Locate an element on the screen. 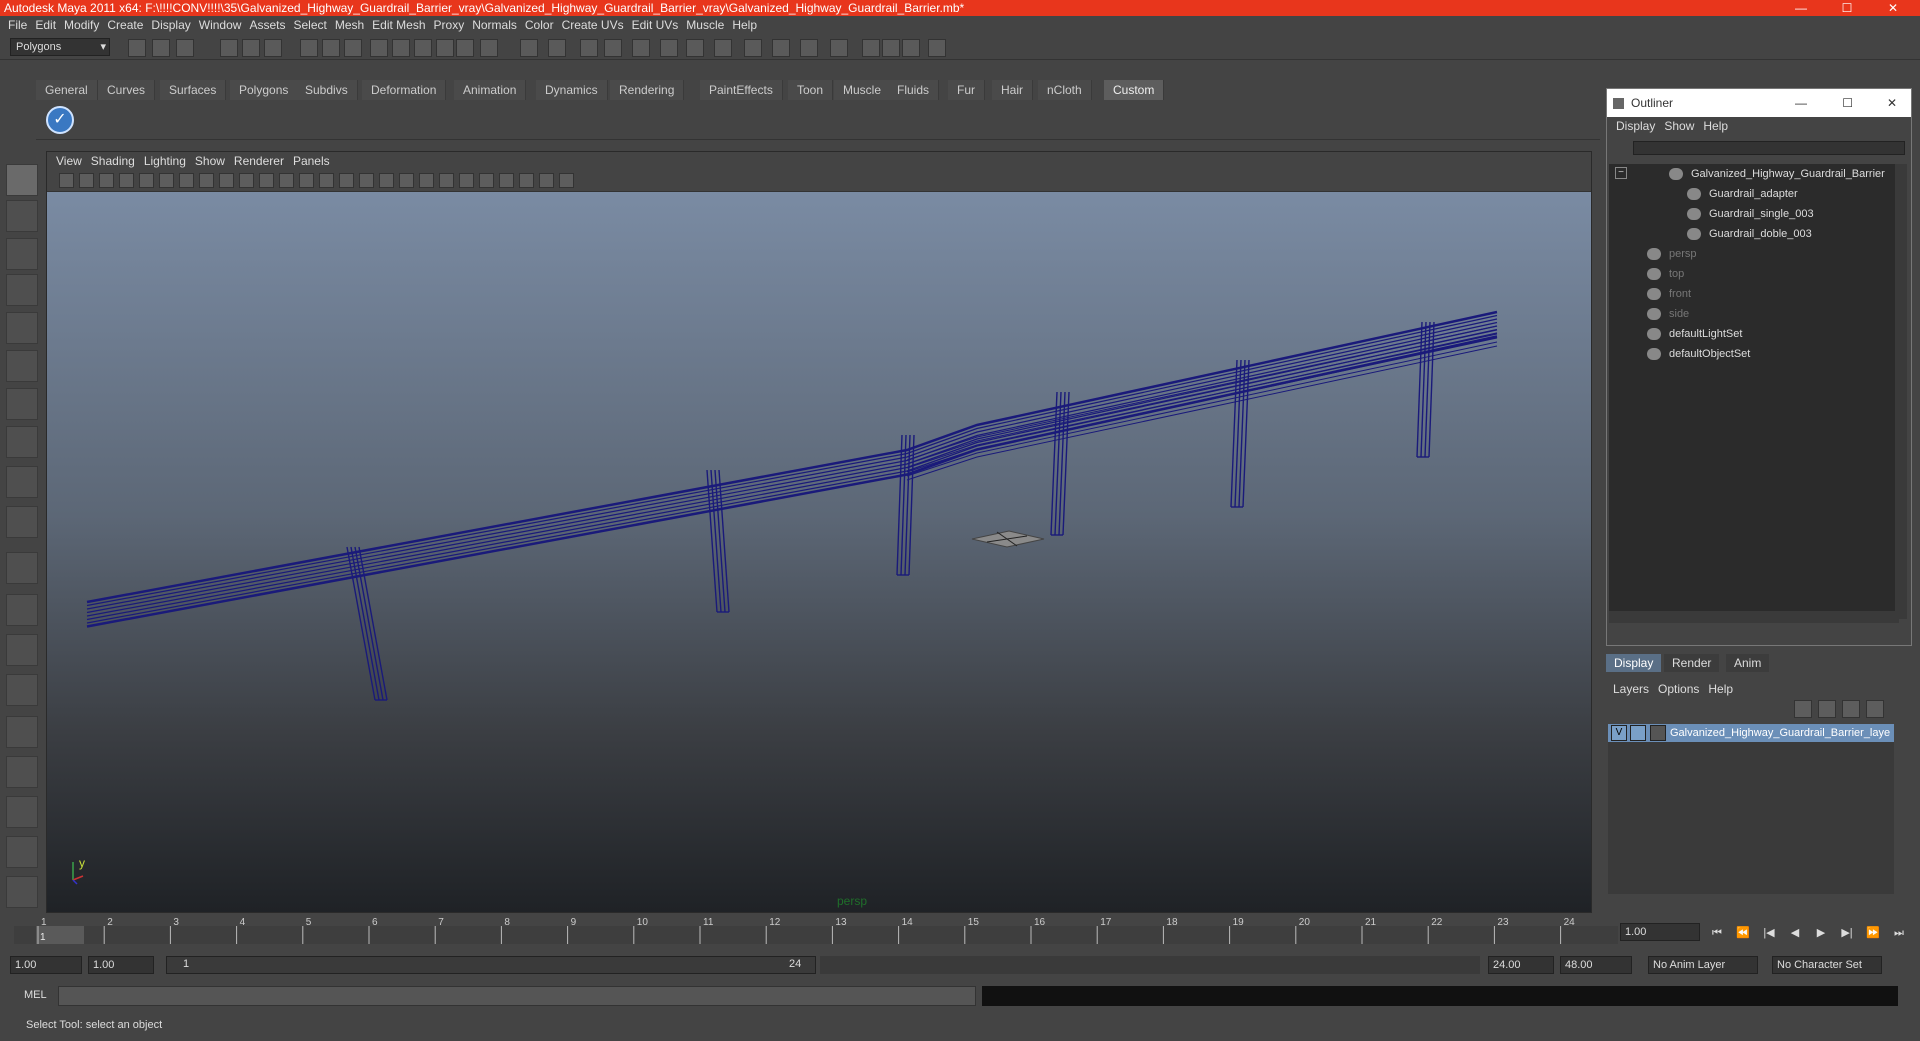  start-time-field: 1.00 is located at coordinates (46, 965).